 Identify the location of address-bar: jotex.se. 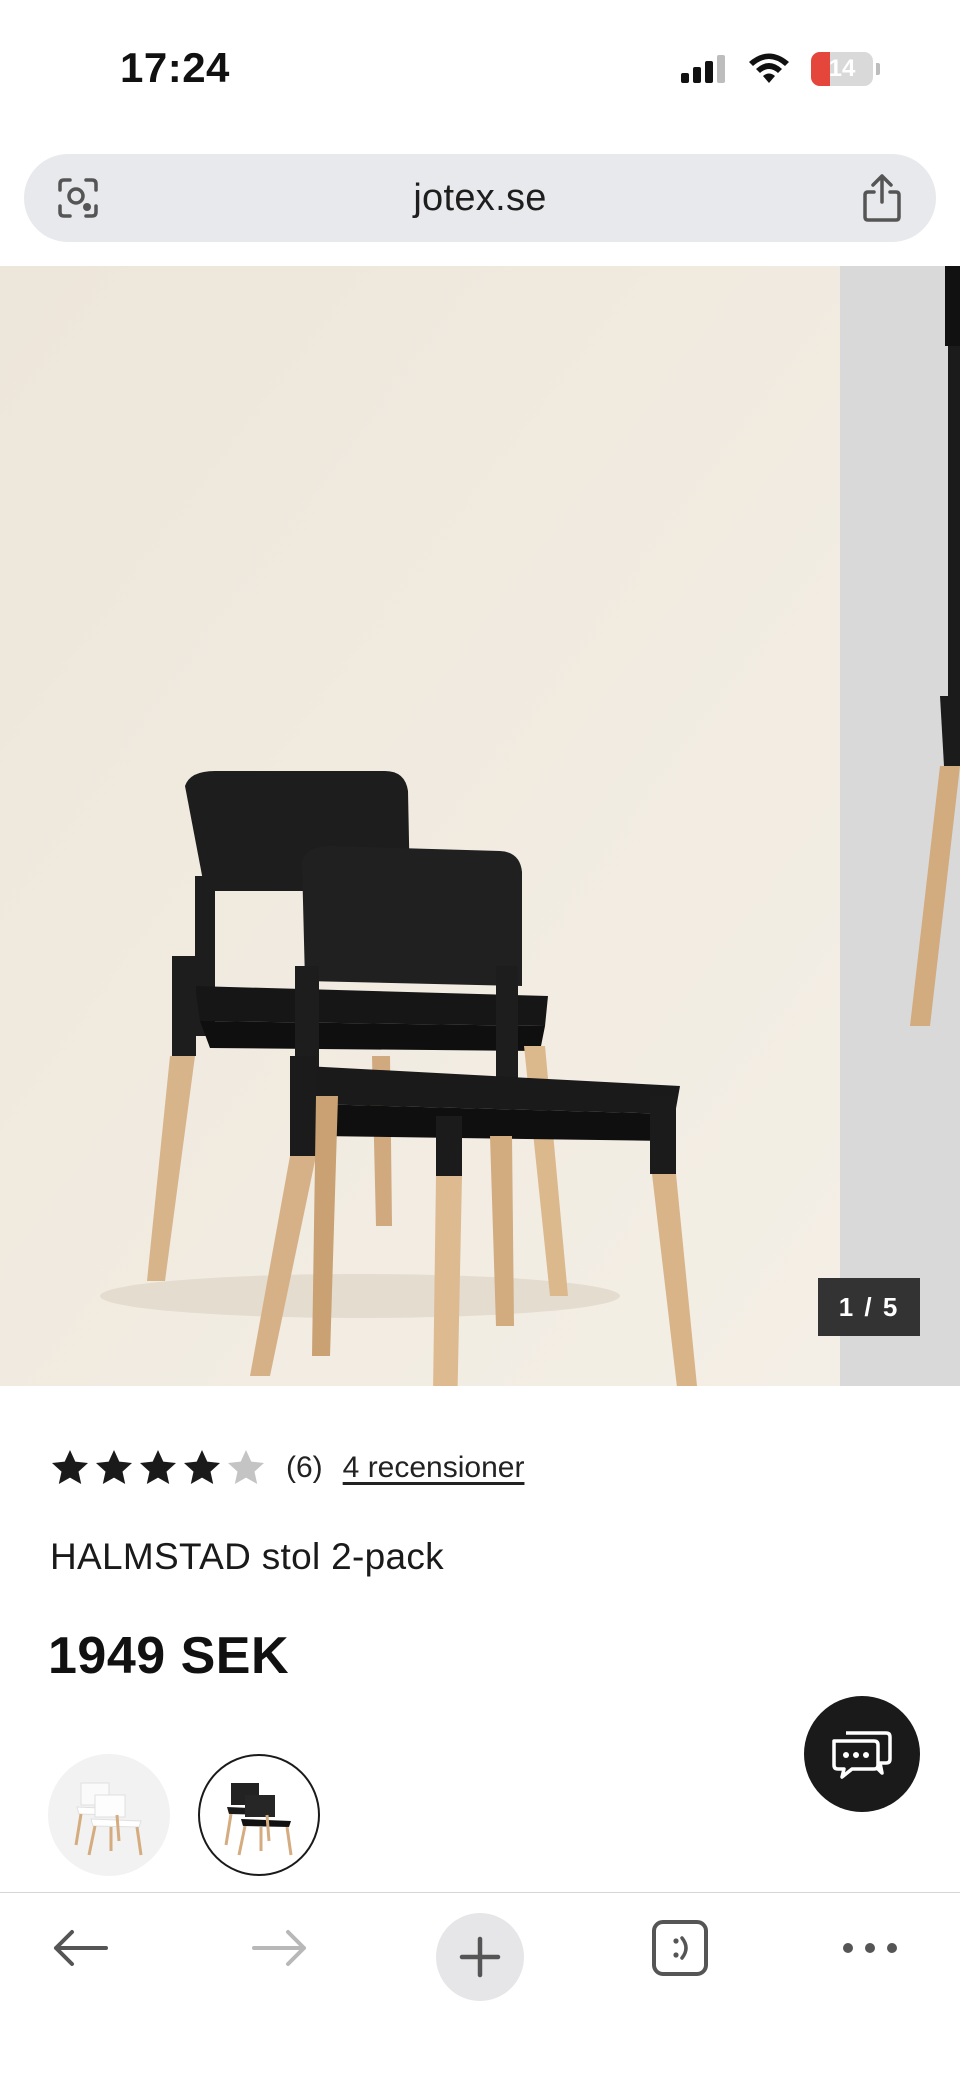
(480, 198).